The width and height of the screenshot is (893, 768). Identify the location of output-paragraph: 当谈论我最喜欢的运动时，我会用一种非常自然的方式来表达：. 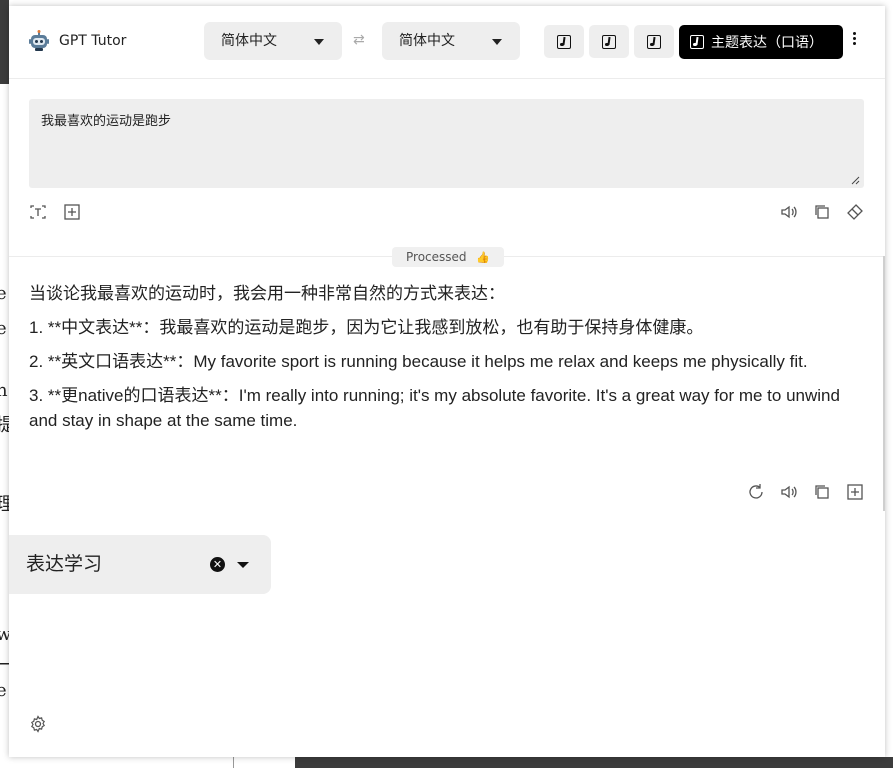
(267, 293).